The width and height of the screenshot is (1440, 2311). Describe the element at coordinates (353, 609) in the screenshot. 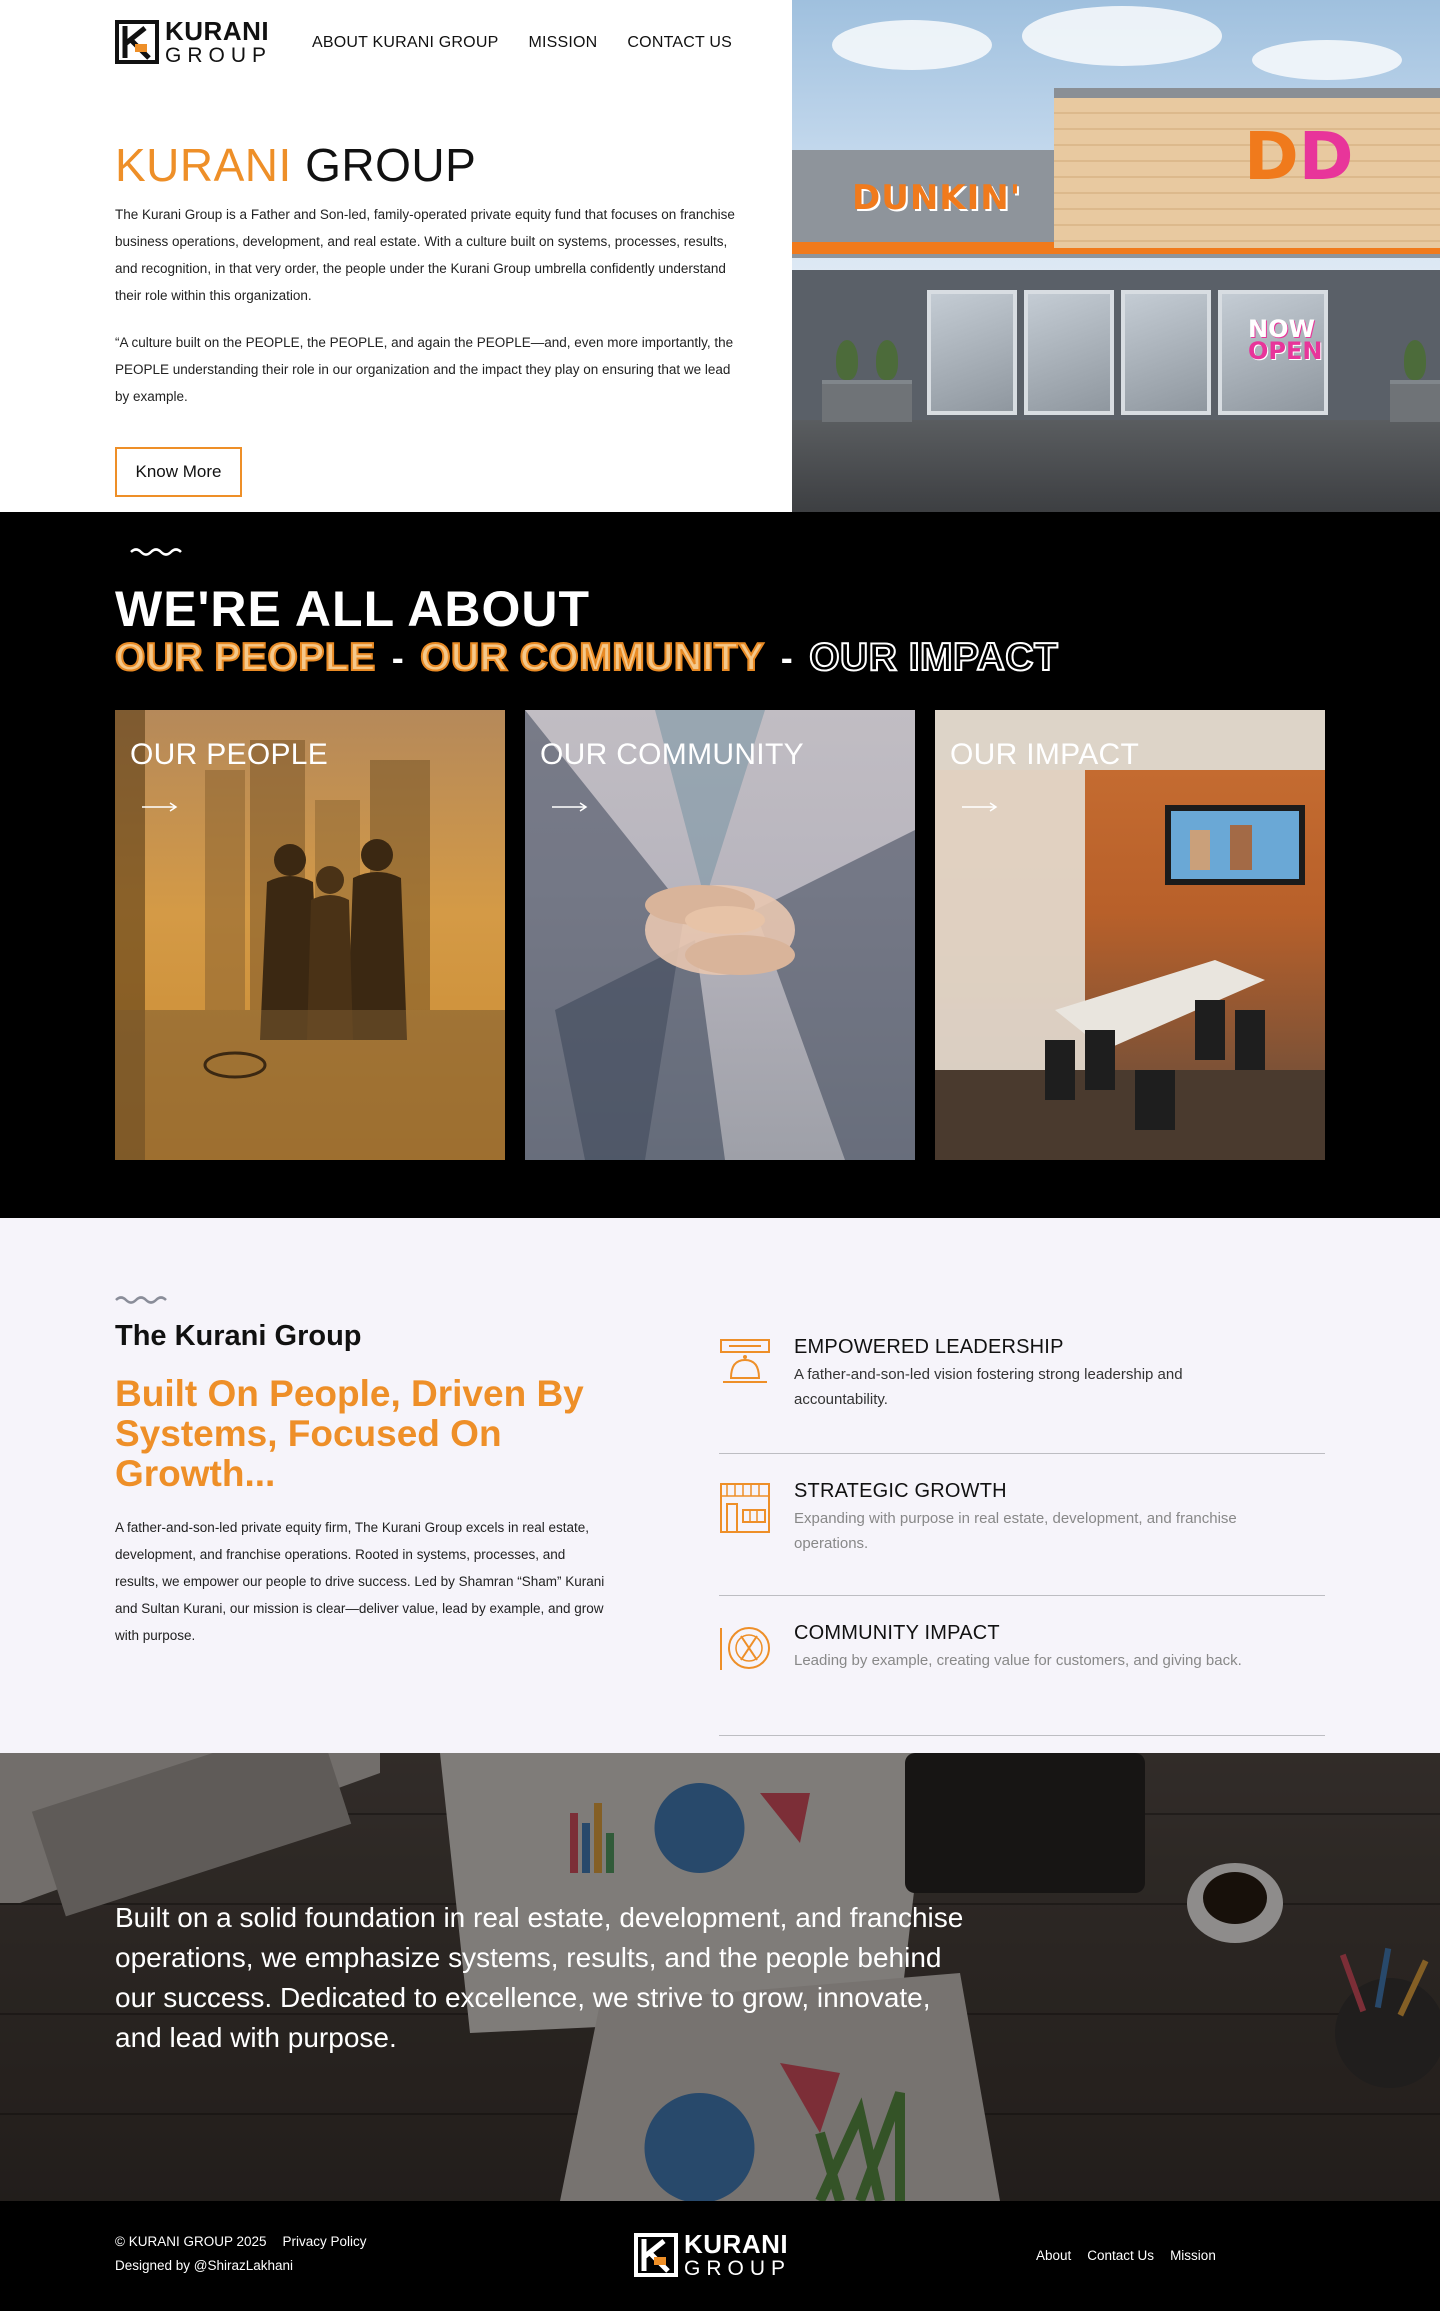

I see `about-heading: WE'RE ALL ABOUT` at that location.